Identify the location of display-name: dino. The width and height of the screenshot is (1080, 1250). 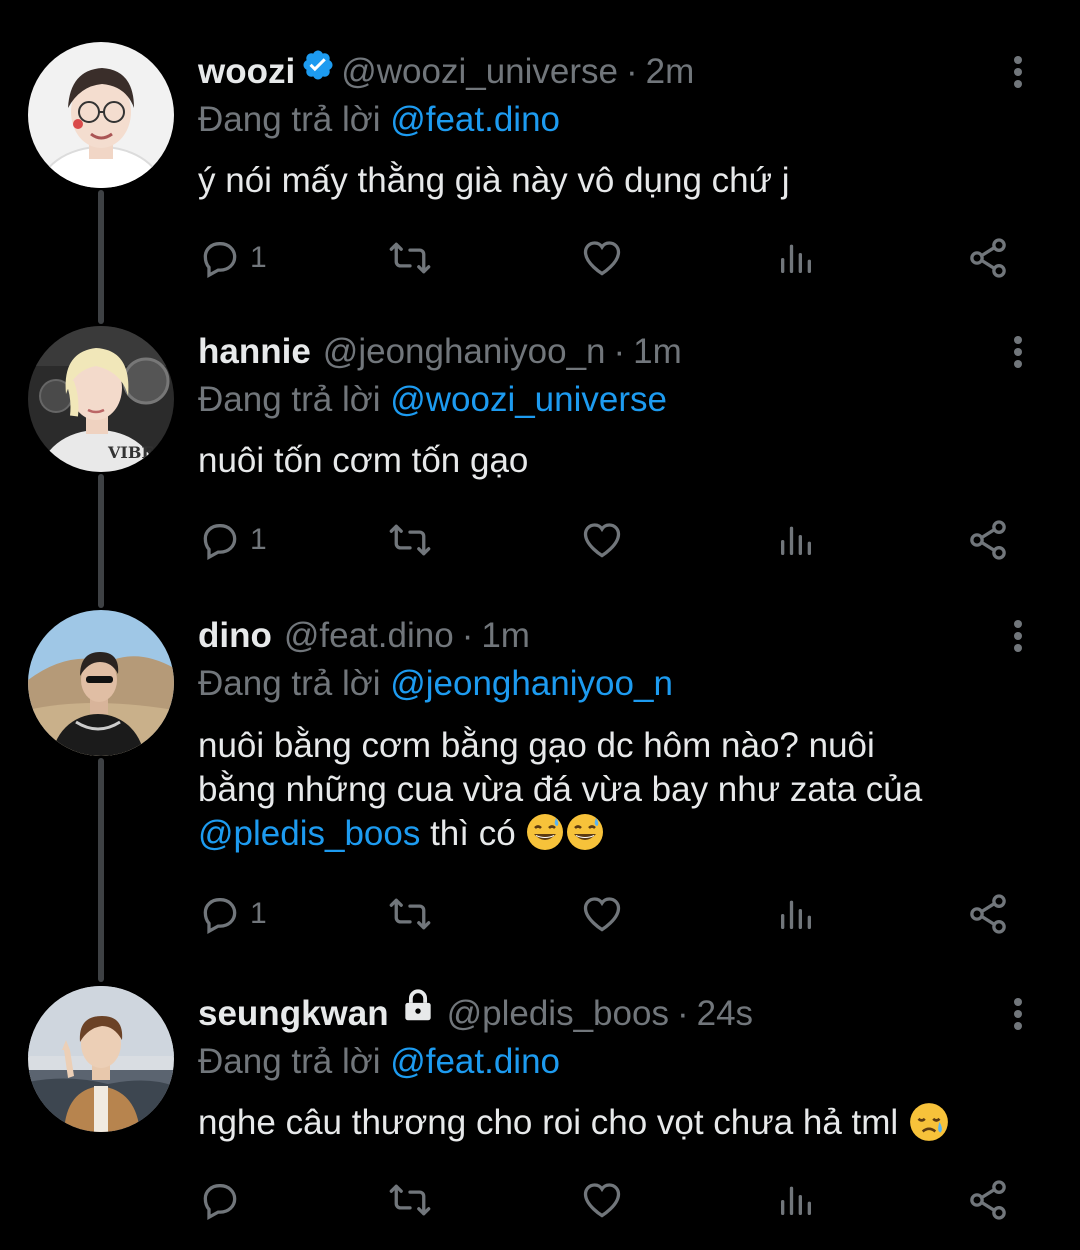
(235, 635).